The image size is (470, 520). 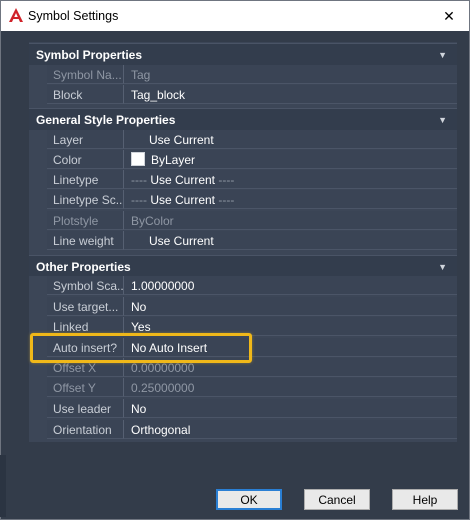 I want to click on property-row-symbol-name: Symbol Na... Tag, so click(x=243, y=75).